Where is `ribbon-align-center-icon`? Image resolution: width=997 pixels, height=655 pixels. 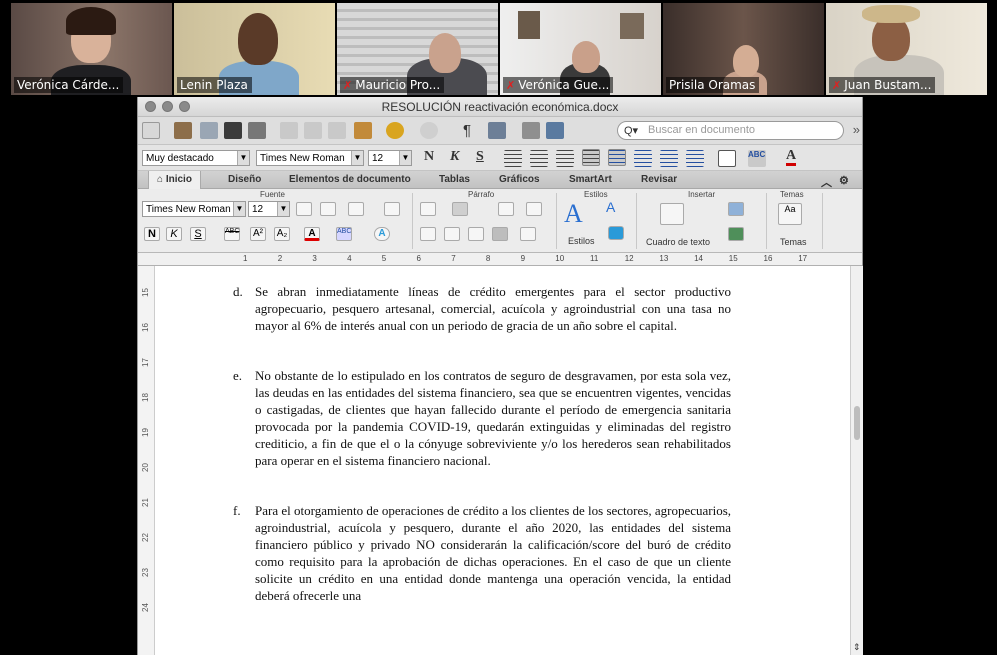 ribbon-align-center-icon is located at coordinates (452, 234).